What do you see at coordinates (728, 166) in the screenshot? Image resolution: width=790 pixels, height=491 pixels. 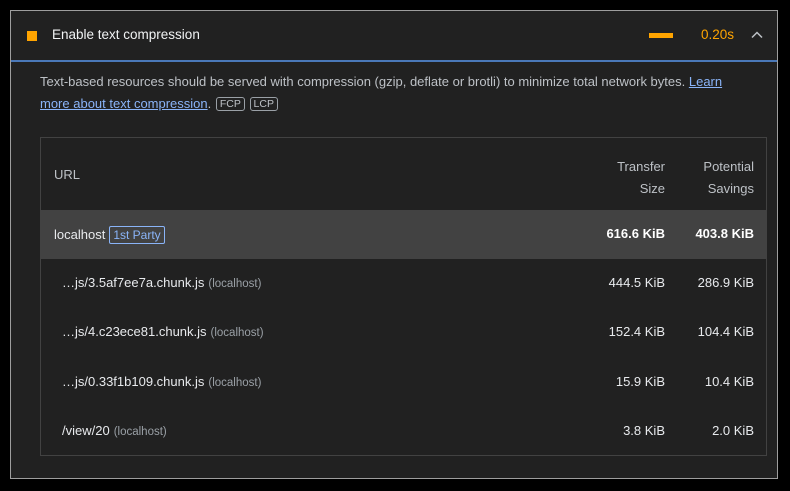 I see `column-header-savings-line1: Potential` at bounding box center [728, 166].